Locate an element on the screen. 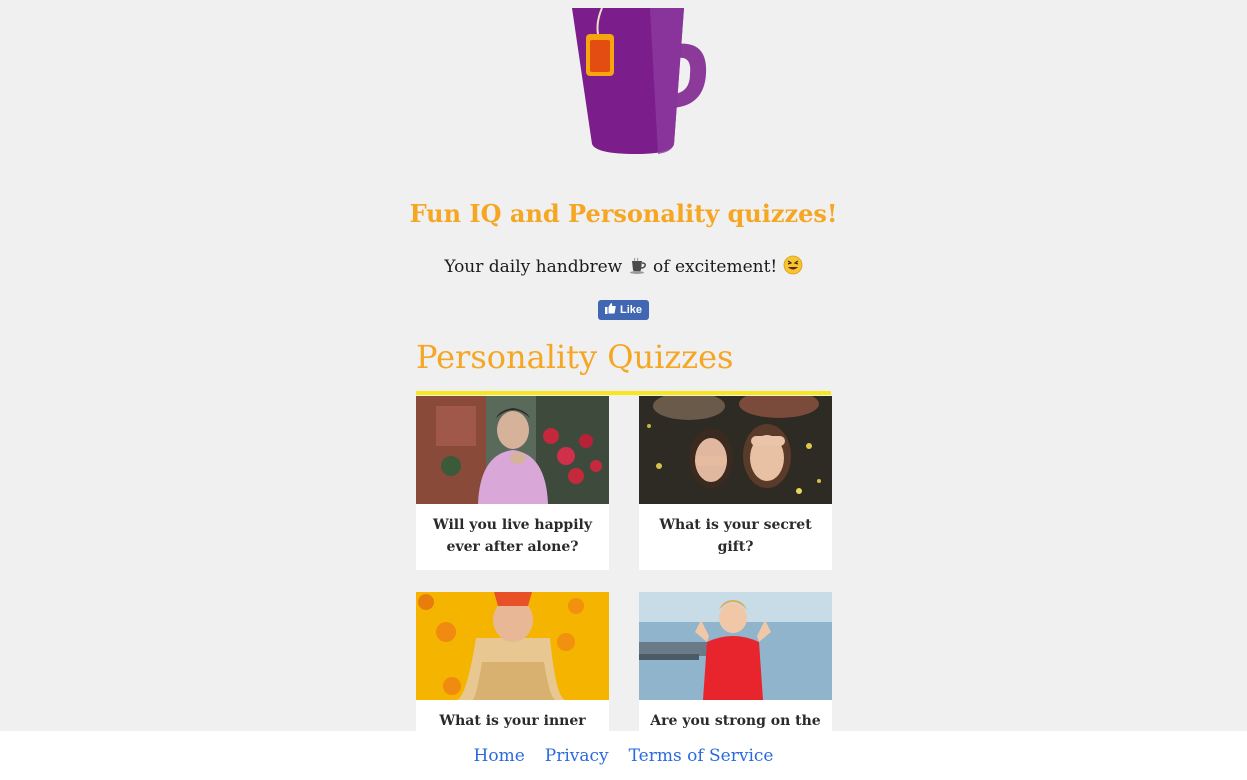 The width and height of the screenshot is (1247, 780). facebook-like-label: Like is located at coordinates (630, 310).